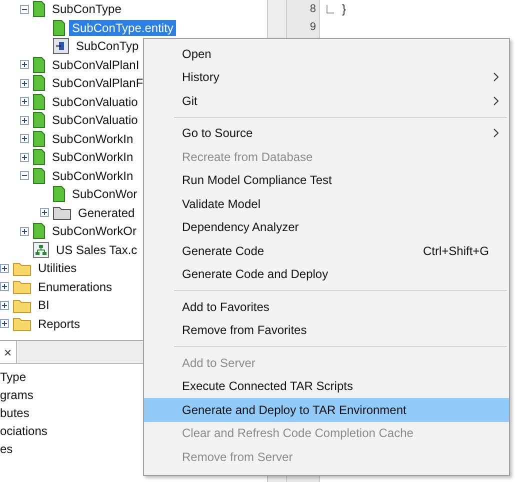 This screenshot has width=515, height=482. I want to click on tree-item: SubConType, so click(86, 9).